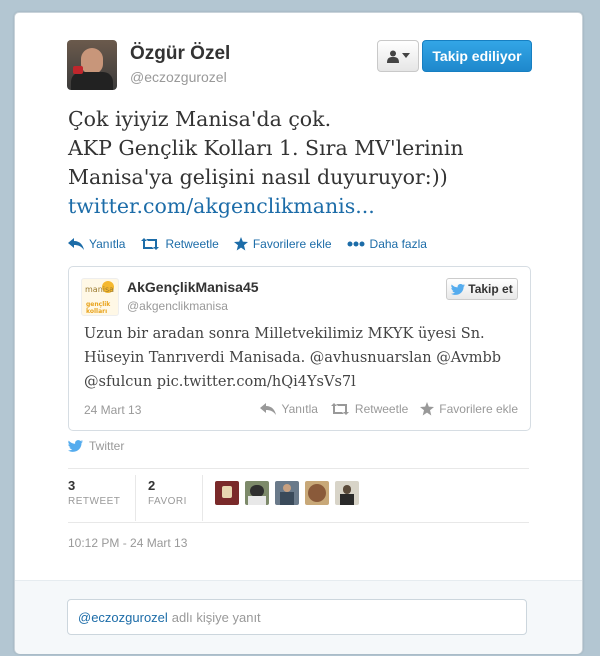  I want to click on quoted-favorite-action: Favorilere ekle, so click(469, 409).